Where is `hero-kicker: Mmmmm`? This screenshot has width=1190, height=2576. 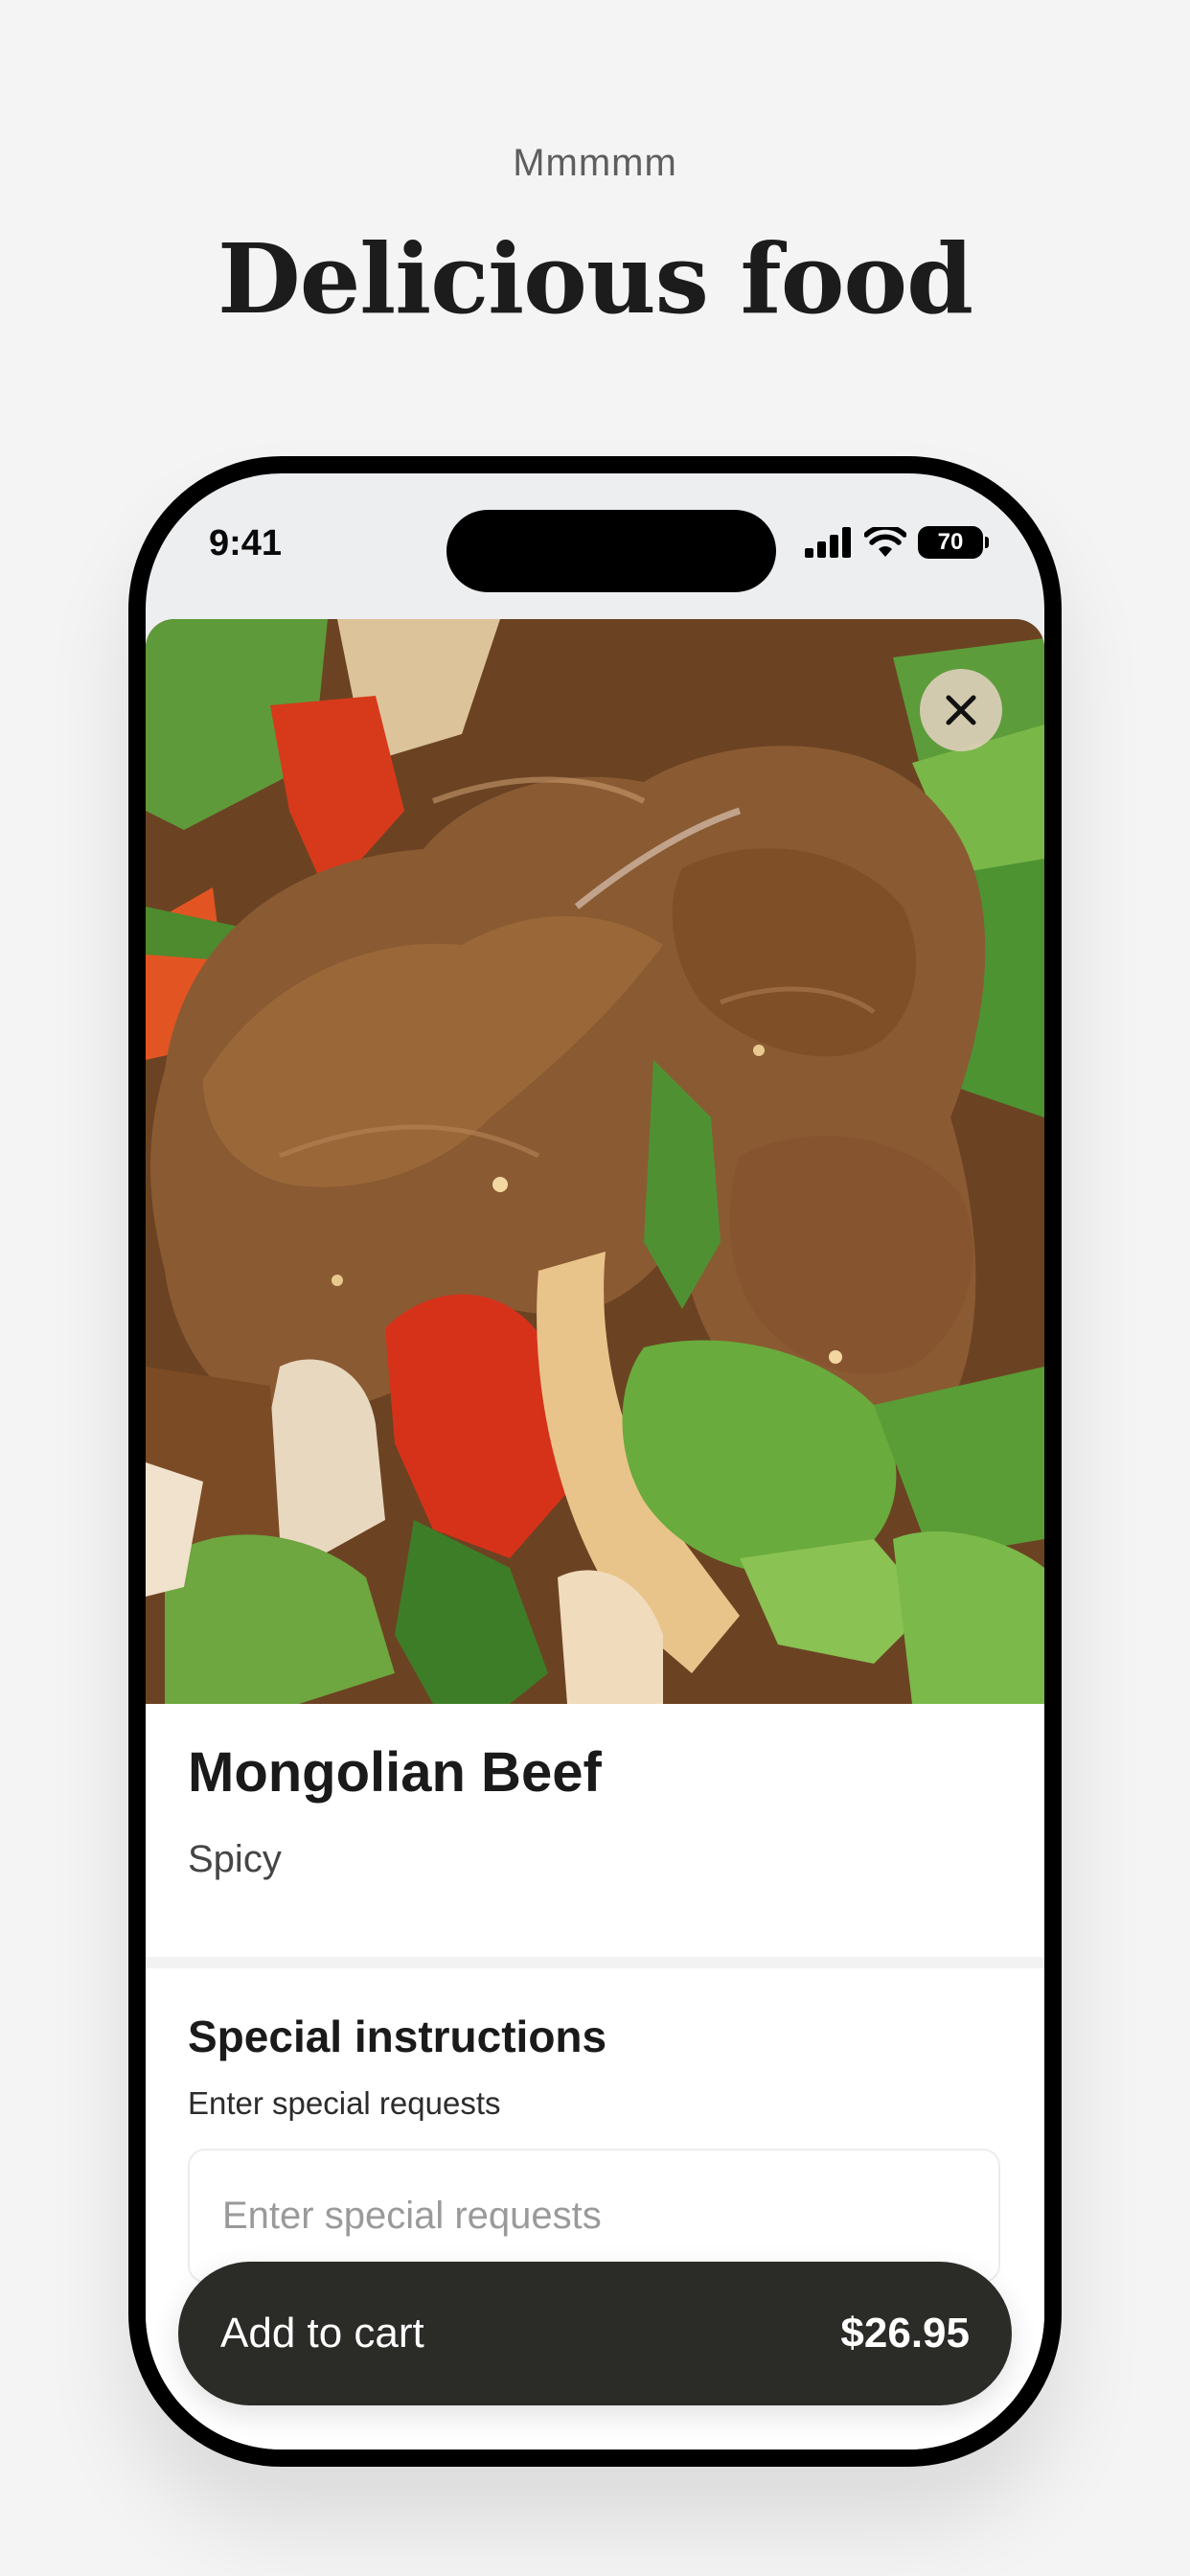
hero-kicker: Mmmmm is located at coordinates (595, 163).